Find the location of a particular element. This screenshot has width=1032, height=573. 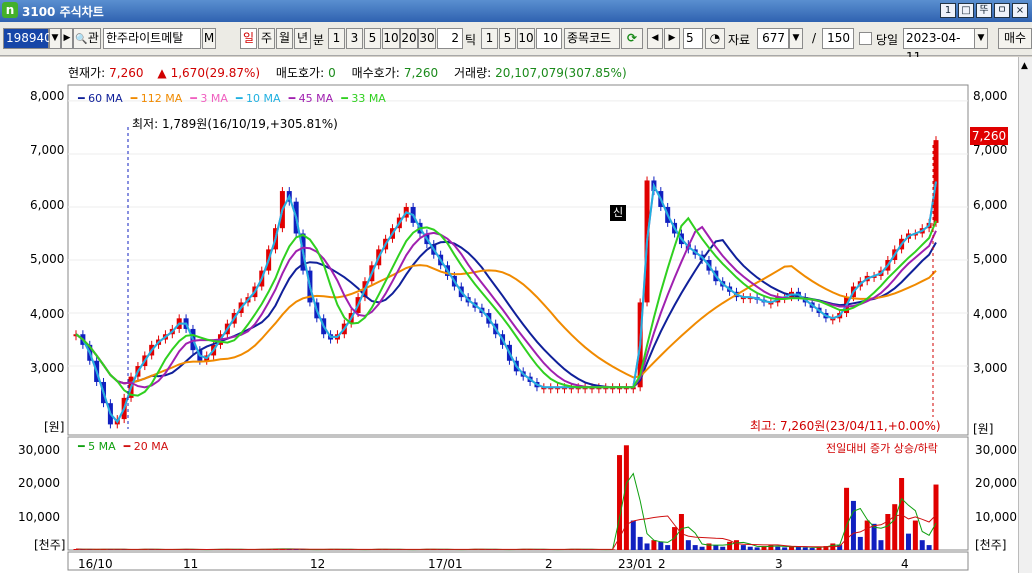

window-number-button: 1 is located at coordinates (948, 10).